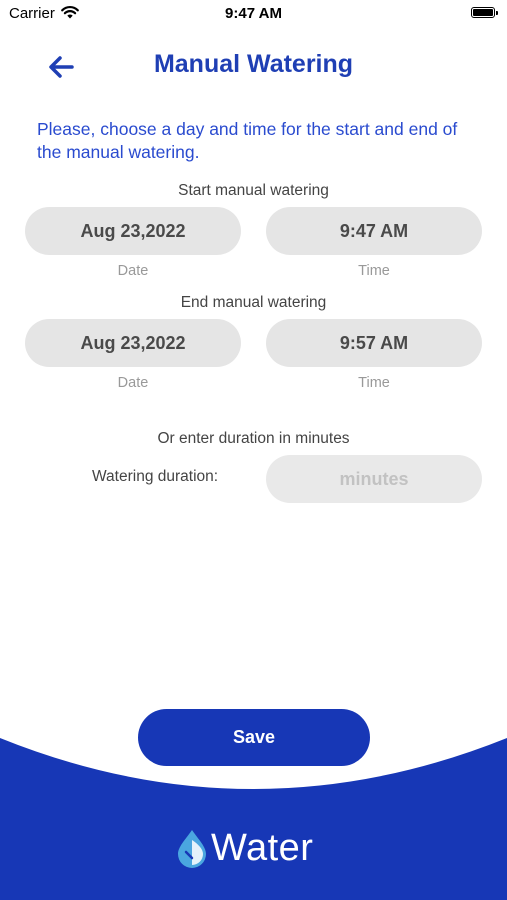 The height and width of the screenshot is (900, 507). What do you see at coordinates (374, 479) in the screenshot?
I see `minutes-input` at bounding box center [374, 479].